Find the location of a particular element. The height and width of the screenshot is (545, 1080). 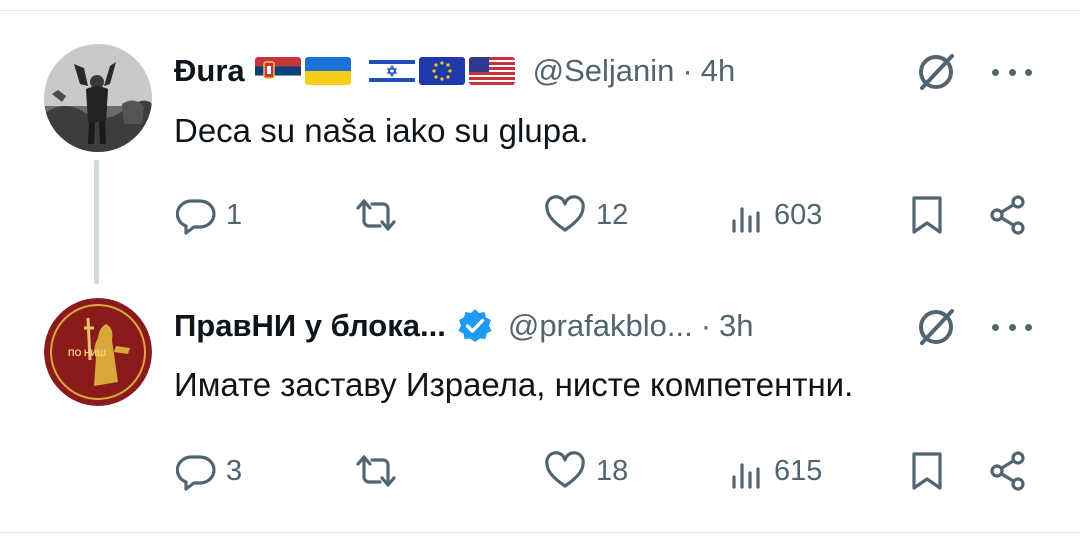

avatar is located at coordinates (98, 98).